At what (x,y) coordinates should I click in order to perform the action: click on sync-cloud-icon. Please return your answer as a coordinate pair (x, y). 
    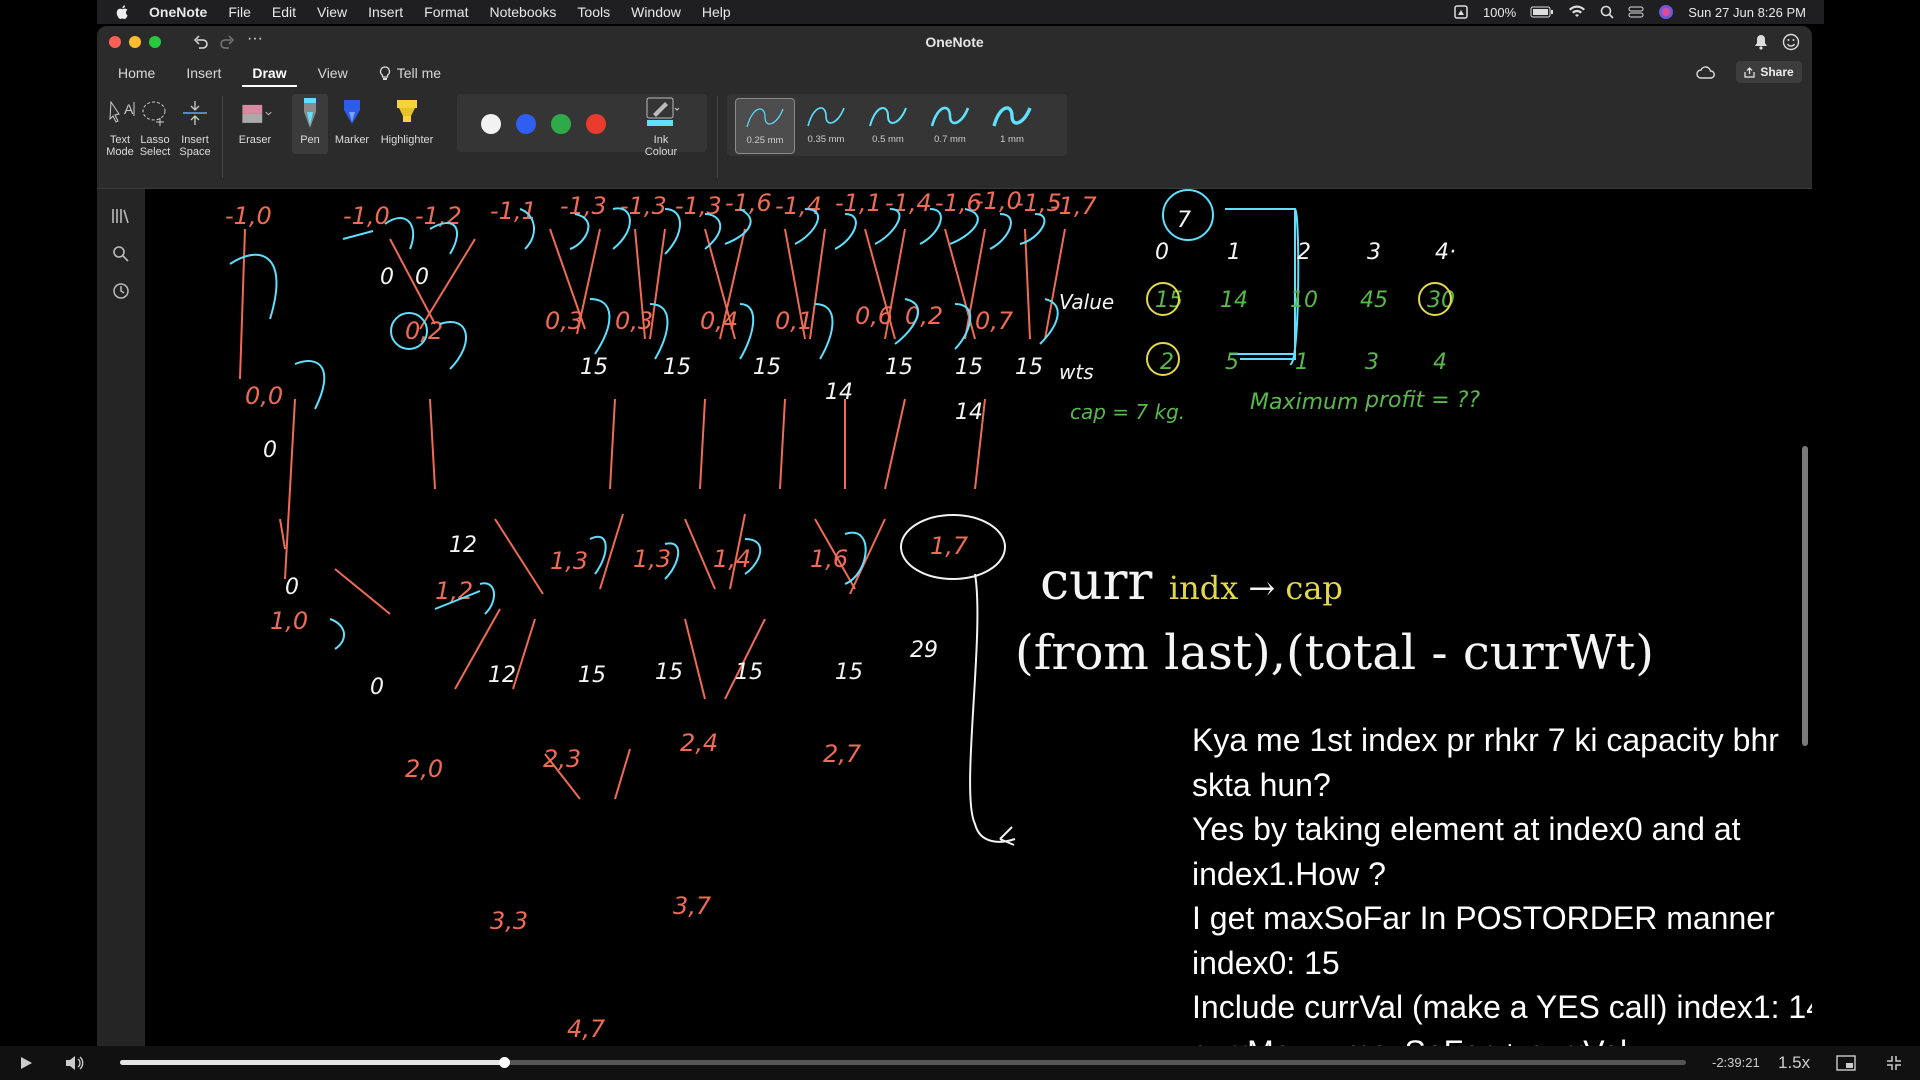
    Looking at the image, I should click on (1706, 73).